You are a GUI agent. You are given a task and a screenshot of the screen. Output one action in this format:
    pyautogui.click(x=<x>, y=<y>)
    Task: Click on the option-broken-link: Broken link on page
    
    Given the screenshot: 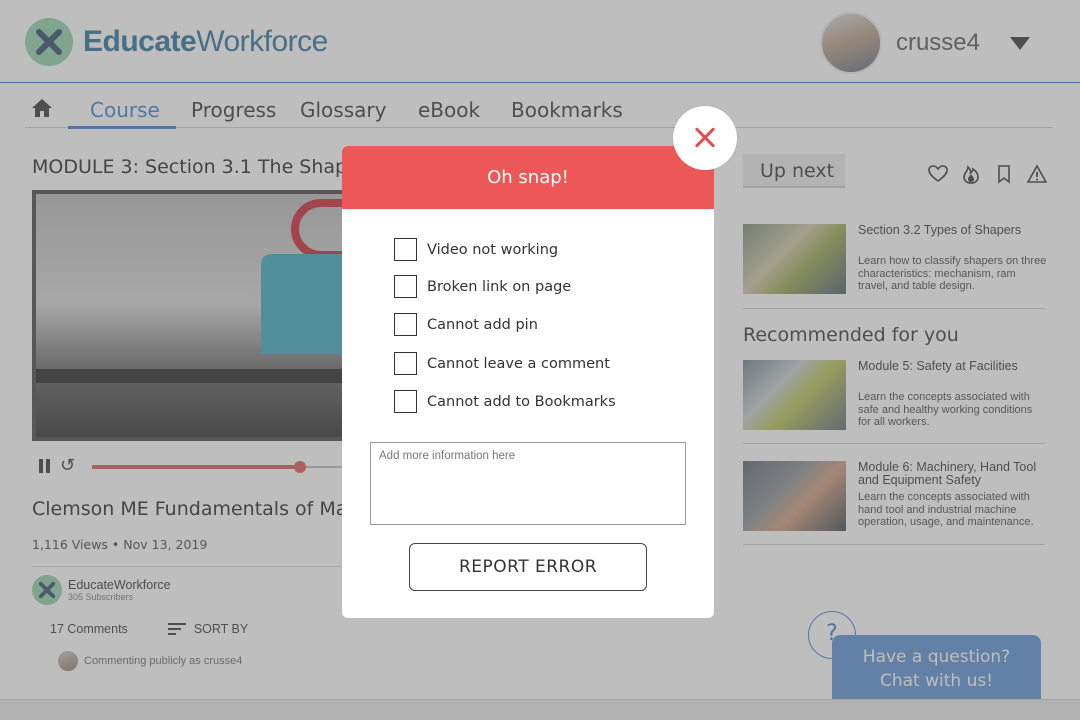 What is the action you would take?
    pyautogui.click(x=482, y=286)
    